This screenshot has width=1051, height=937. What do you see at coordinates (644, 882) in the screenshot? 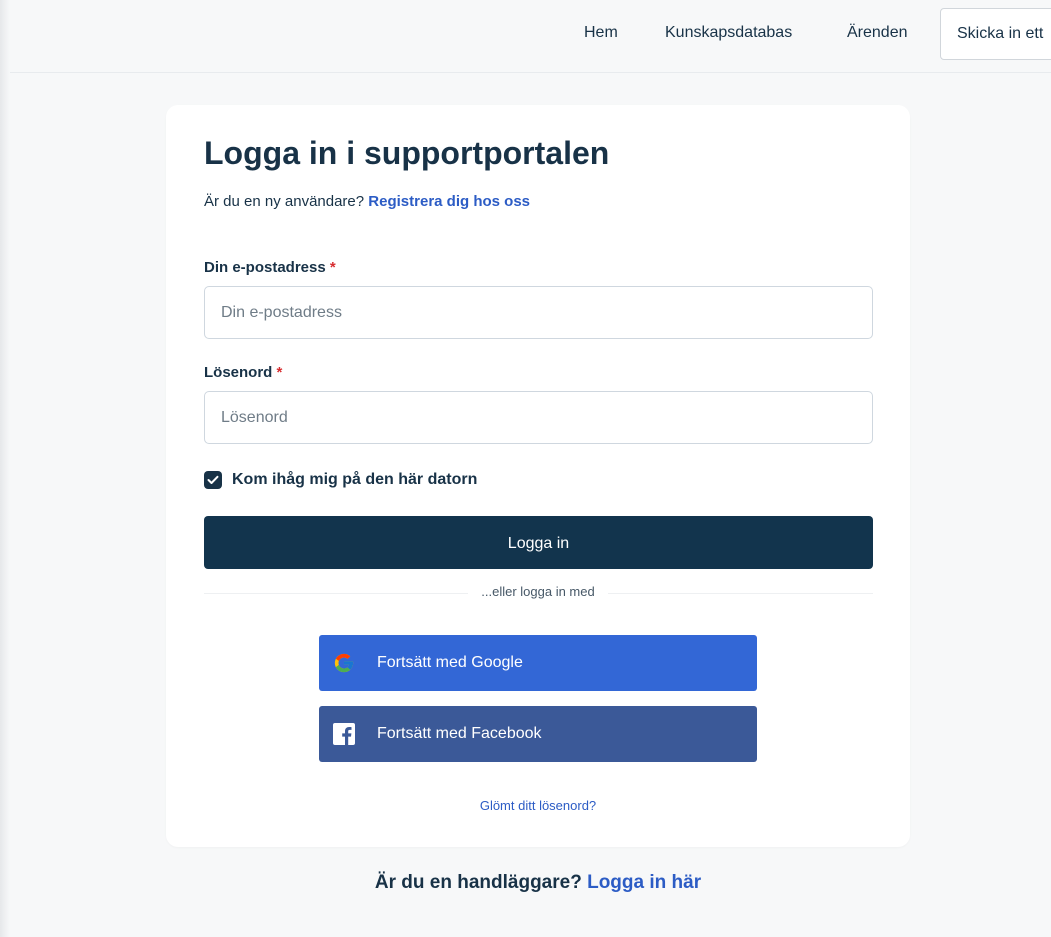
I see `agent-login-link: Logga in här` at bounding box center [644, 882].